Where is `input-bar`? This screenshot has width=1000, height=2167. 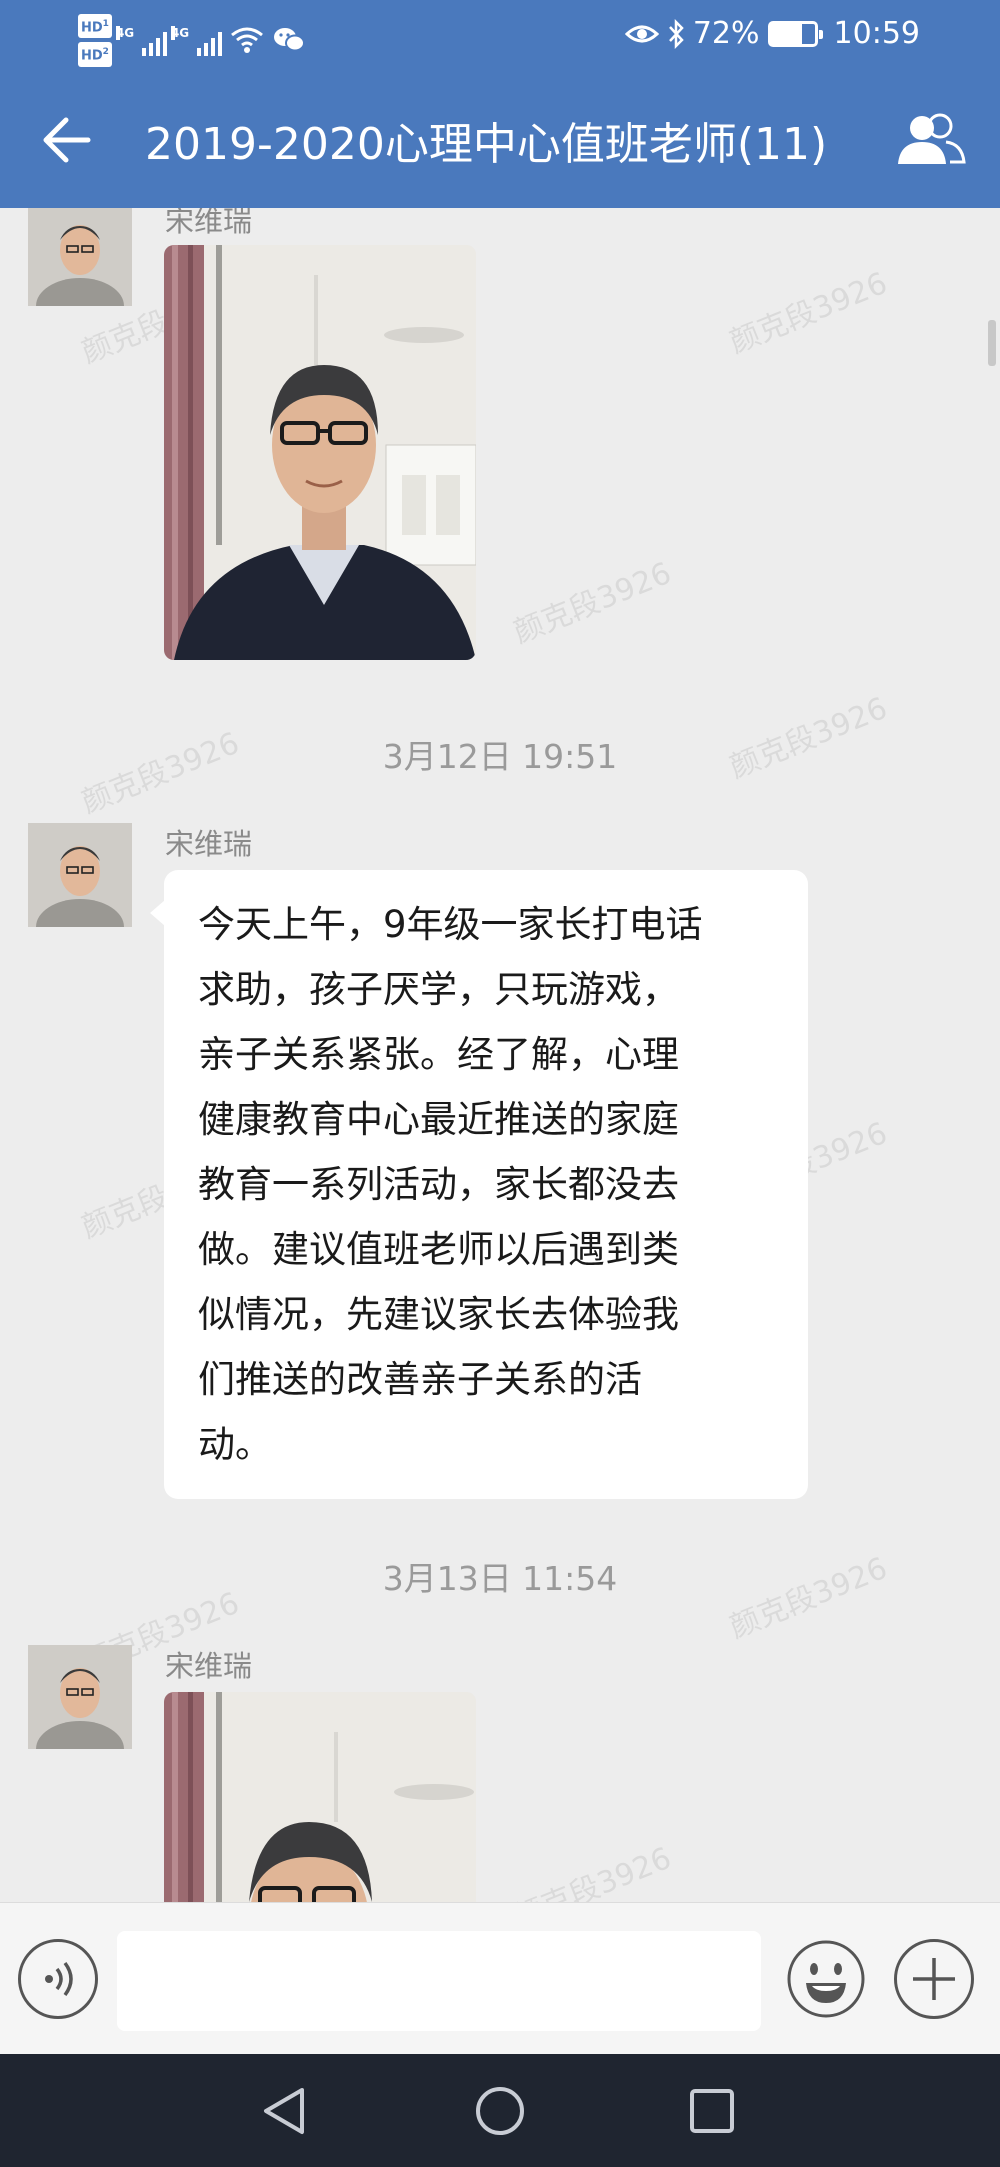 input-bar is located at coordinates (500, 1978).